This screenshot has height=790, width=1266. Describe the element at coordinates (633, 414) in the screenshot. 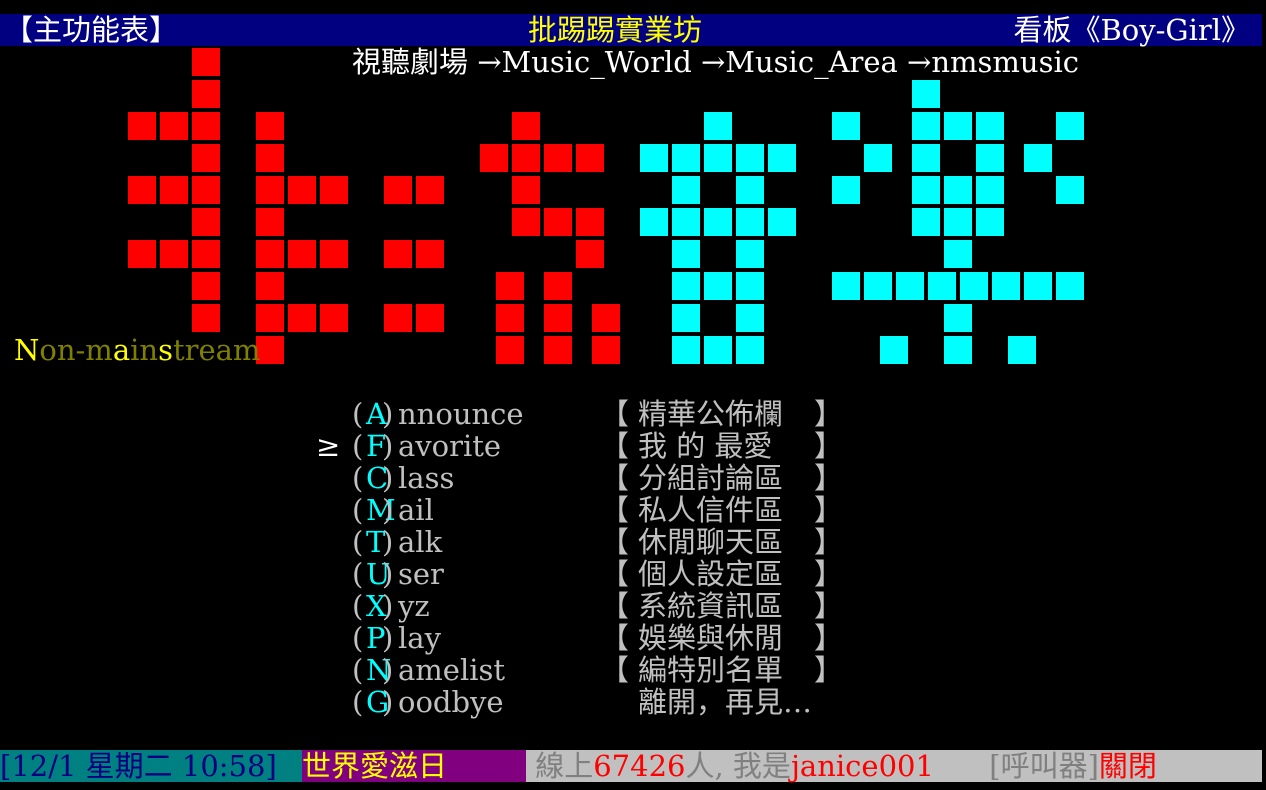

I see `menu-item-announce: (A) nnounce 【精華公佈欄】` at that location.